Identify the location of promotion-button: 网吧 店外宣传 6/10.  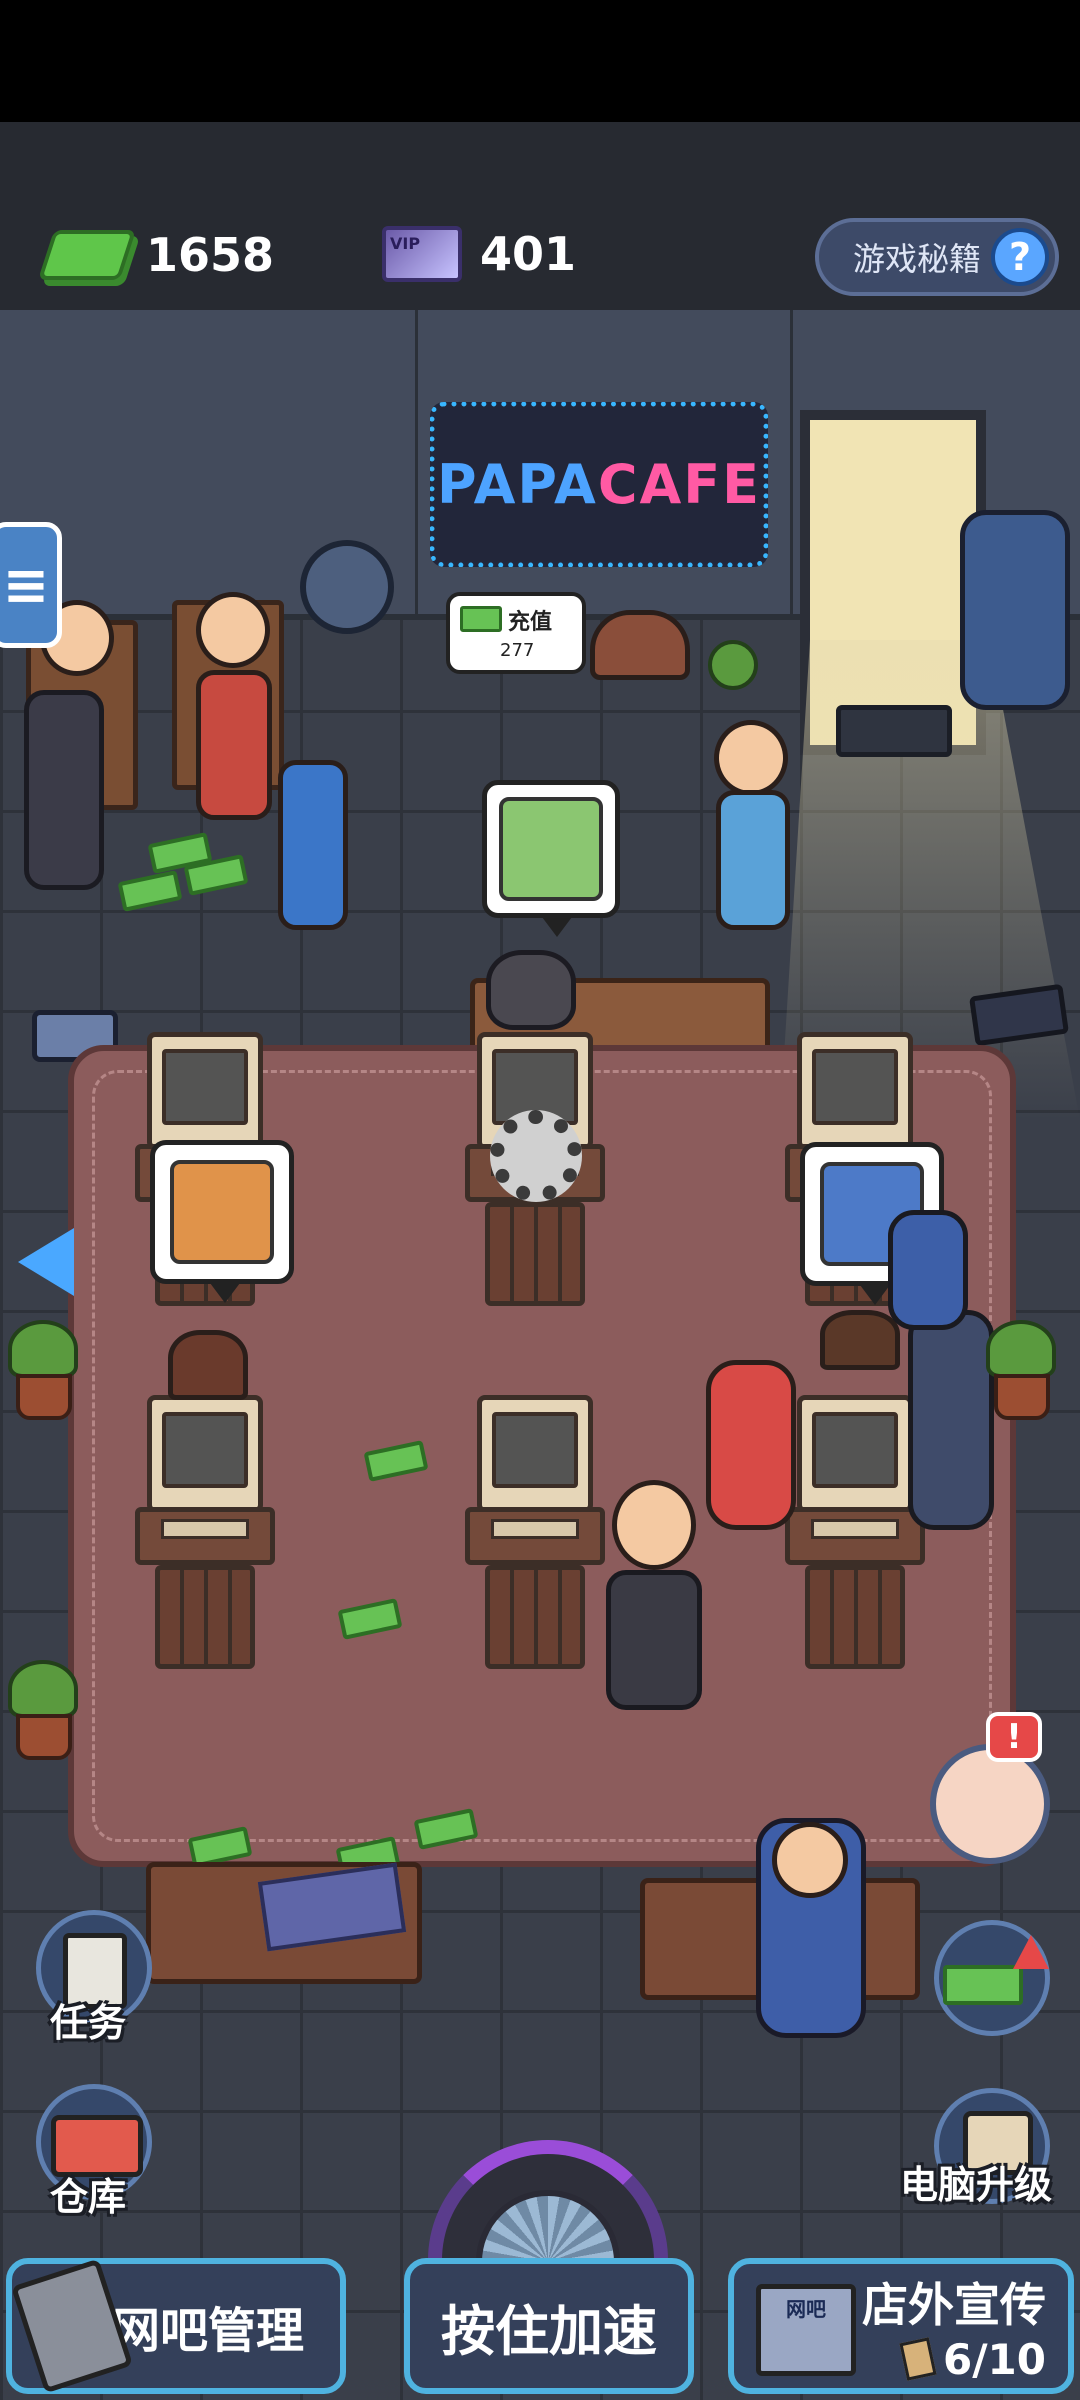
(901, 2326).